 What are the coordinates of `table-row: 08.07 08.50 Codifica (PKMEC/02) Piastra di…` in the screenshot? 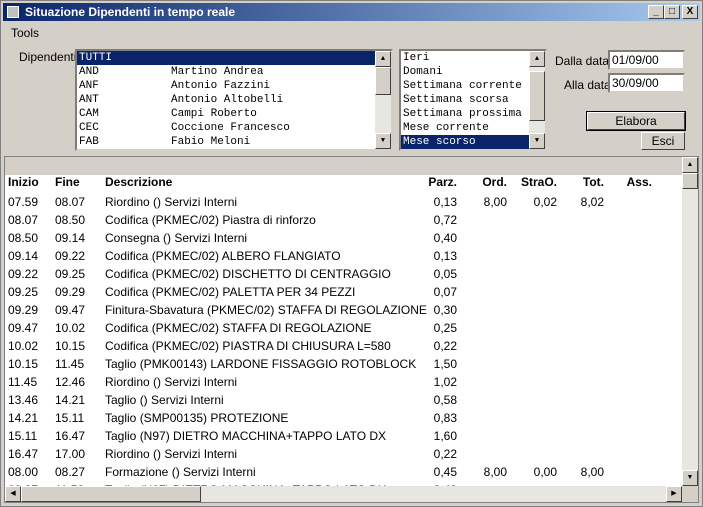 It's located at (343, 220).